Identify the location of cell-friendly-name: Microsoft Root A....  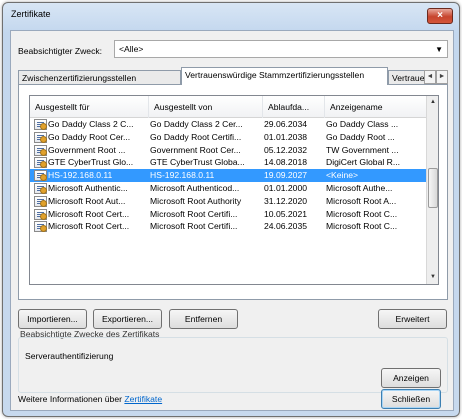
(361, 200).